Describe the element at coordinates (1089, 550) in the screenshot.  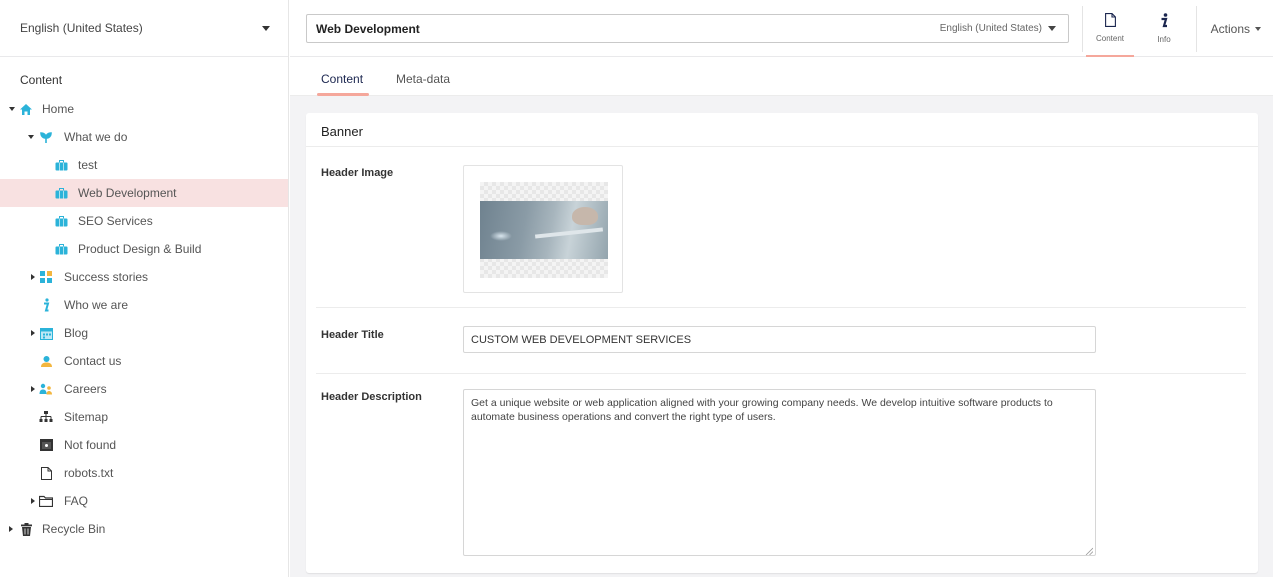
I see `resize-handle-icon` at that location.